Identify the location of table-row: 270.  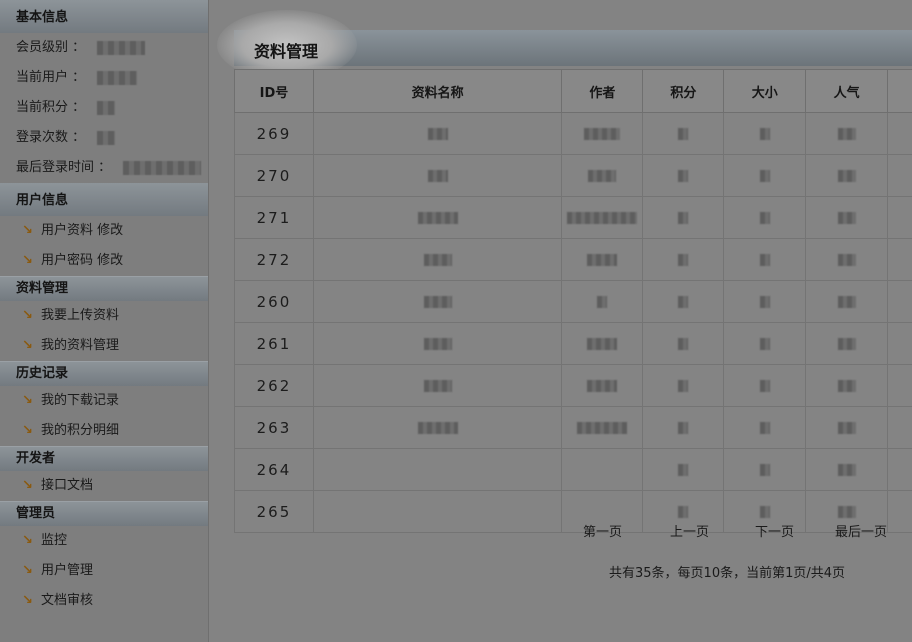
(573, 175).